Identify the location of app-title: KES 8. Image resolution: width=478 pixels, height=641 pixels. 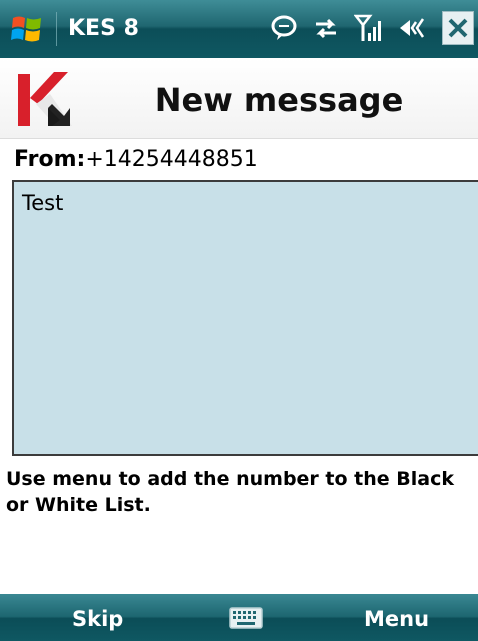
(103, 29).